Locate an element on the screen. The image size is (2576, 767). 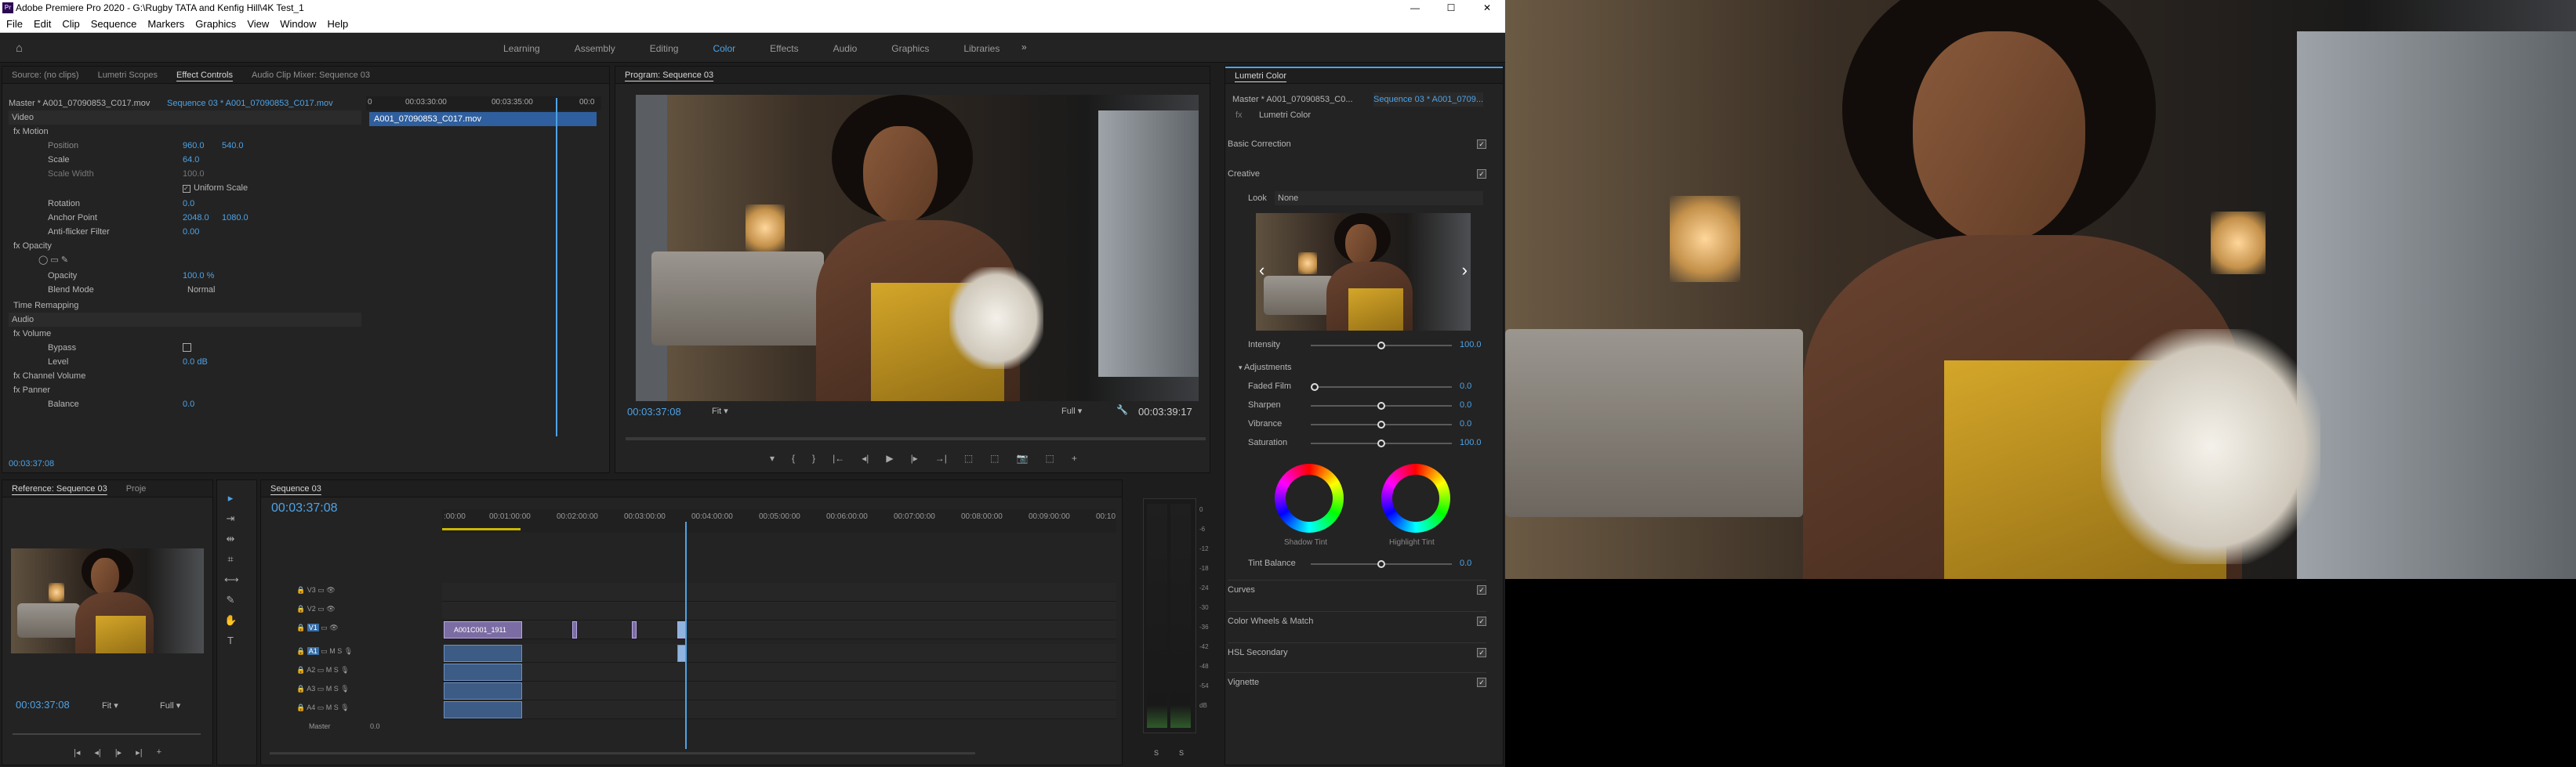
intensity-value: 100.0 is located at coordinates (1471, 345).